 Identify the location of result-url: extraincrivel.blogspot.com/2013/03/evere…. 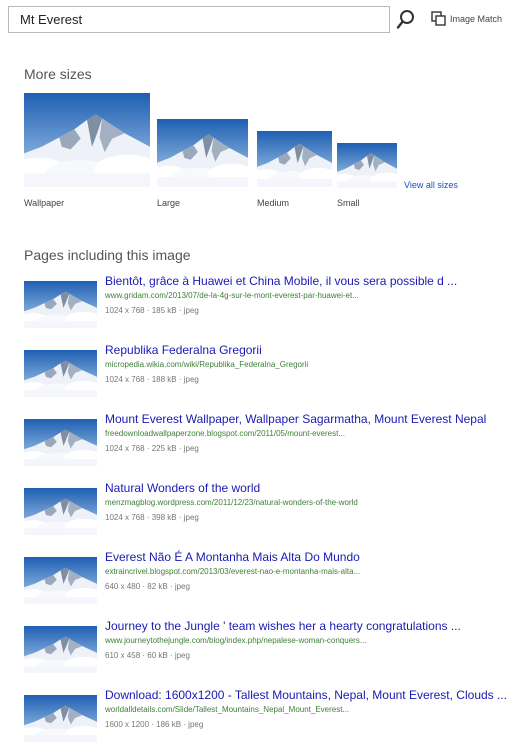
(233, 571).